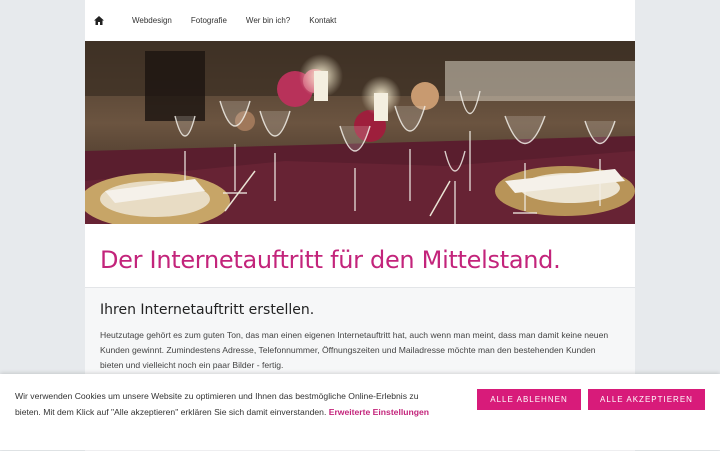 The width and height of the screenshot is (720, 451). What do you see at coordinates (207, 310) in the screenshot?
I see `section-heading: Ihren Internetauftritt erstellen.` at bounding box center [207, 310].